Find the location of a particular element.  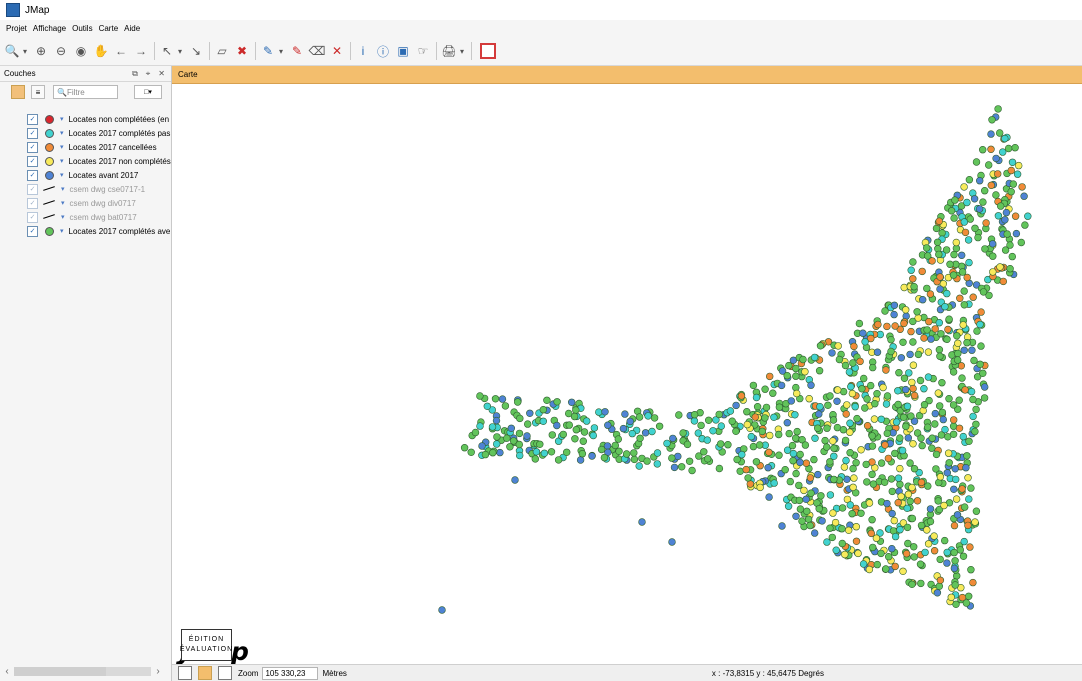

scroll-right-icon: › is located at coordinates (158, 671).